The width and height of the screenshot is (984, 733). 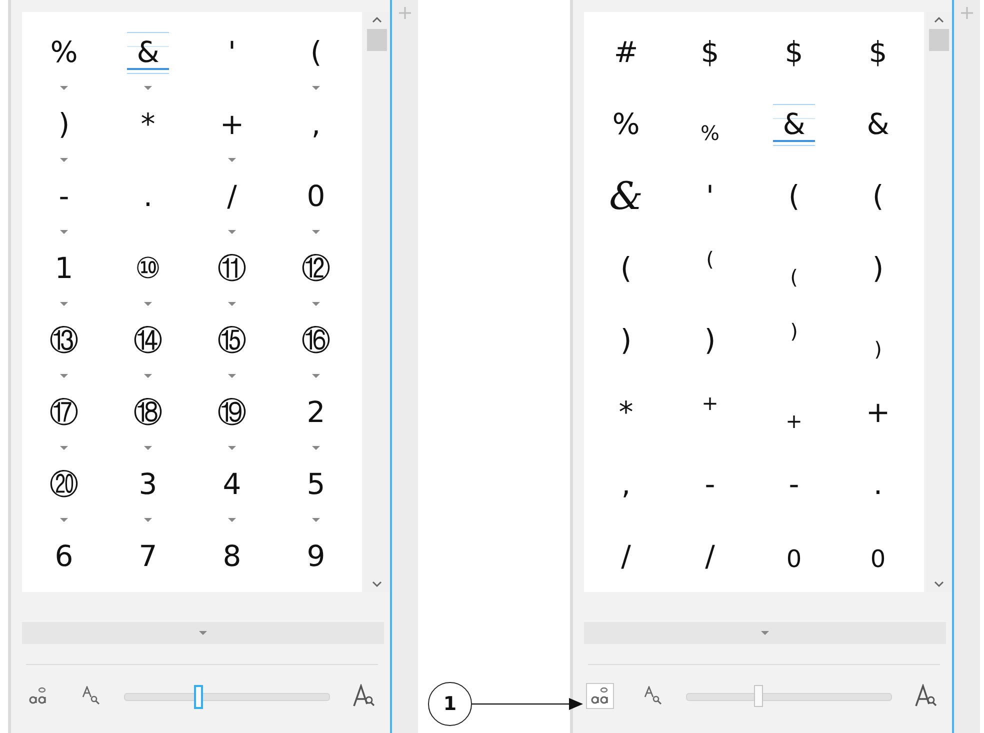 I want to click on glyph-cell: 2, so click(x=316, y=412).